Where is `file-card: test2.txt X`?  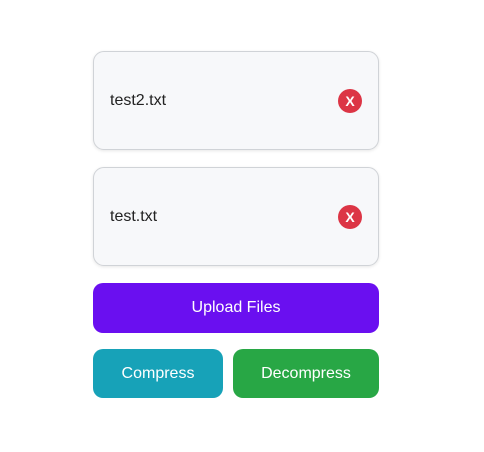
file-card: test2.txt X is located at coordinates (236, 100).